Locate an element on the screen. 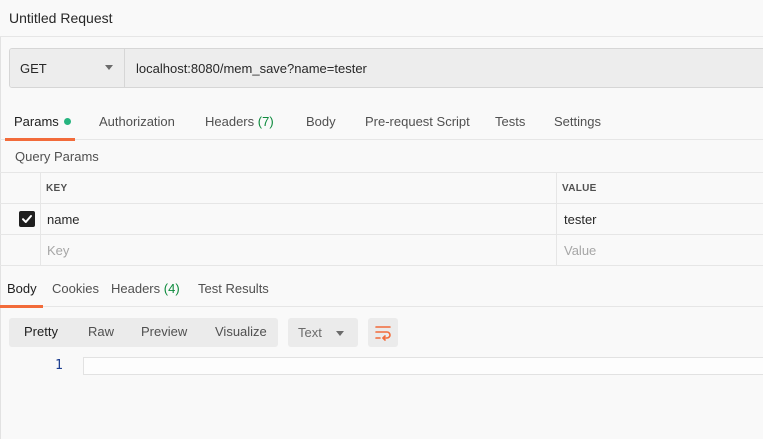 This screenshot has height=439, width=763. request-bar: GET localhost:8080/mem_save?name=tester is located at coordinates (386, 68).